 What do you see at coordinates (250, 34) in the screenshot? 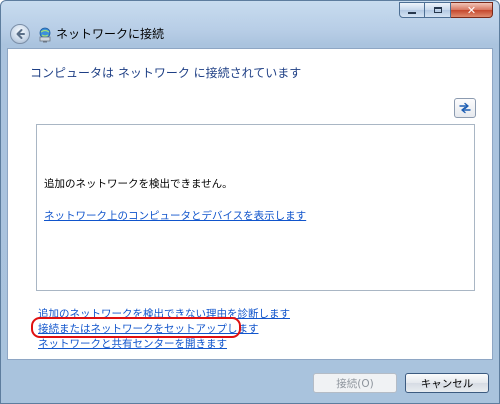
I see `window-header: ネットワークに接続` at bounding box center [250, 34].